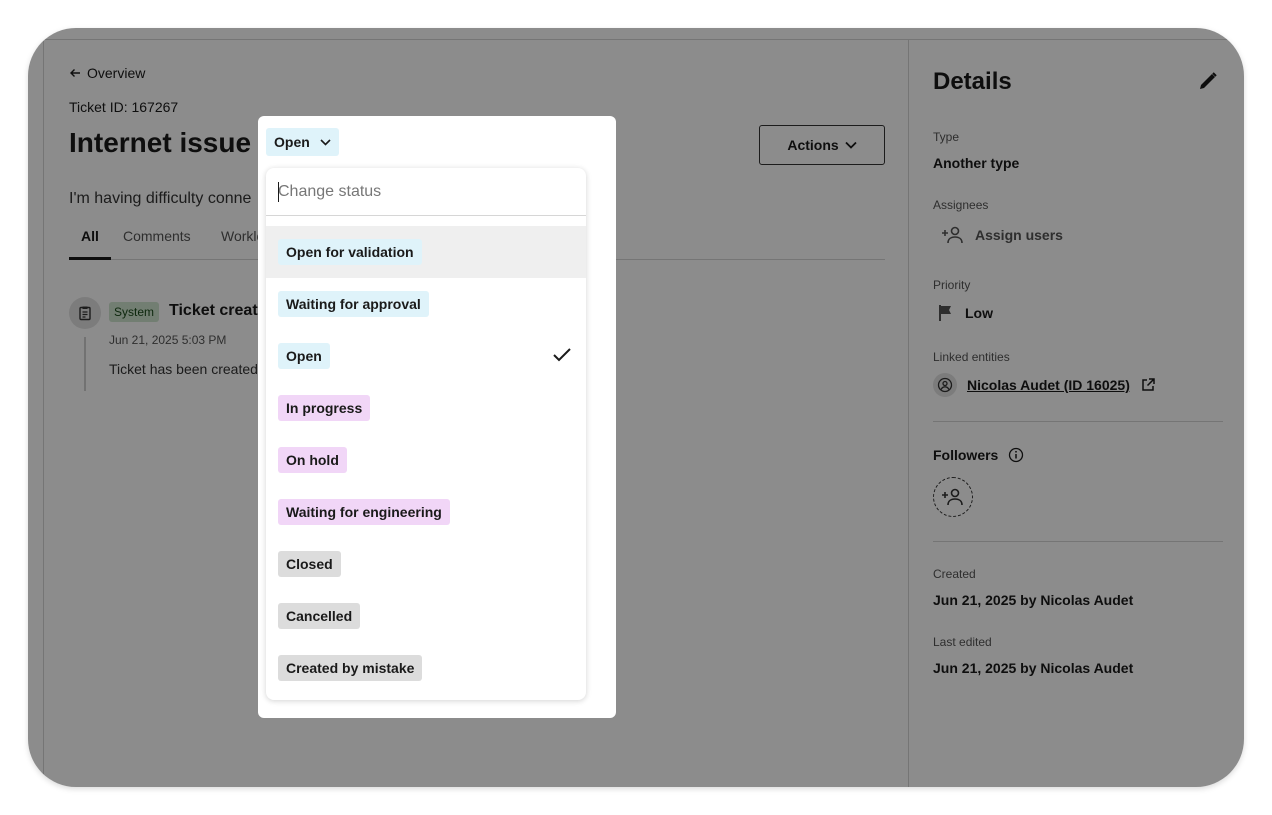 The image size is (1272, 815). What do you see at coordinates (292, 142) in the screenshot?
I see `current-status-label: Open` at bounding box center [292, 142].